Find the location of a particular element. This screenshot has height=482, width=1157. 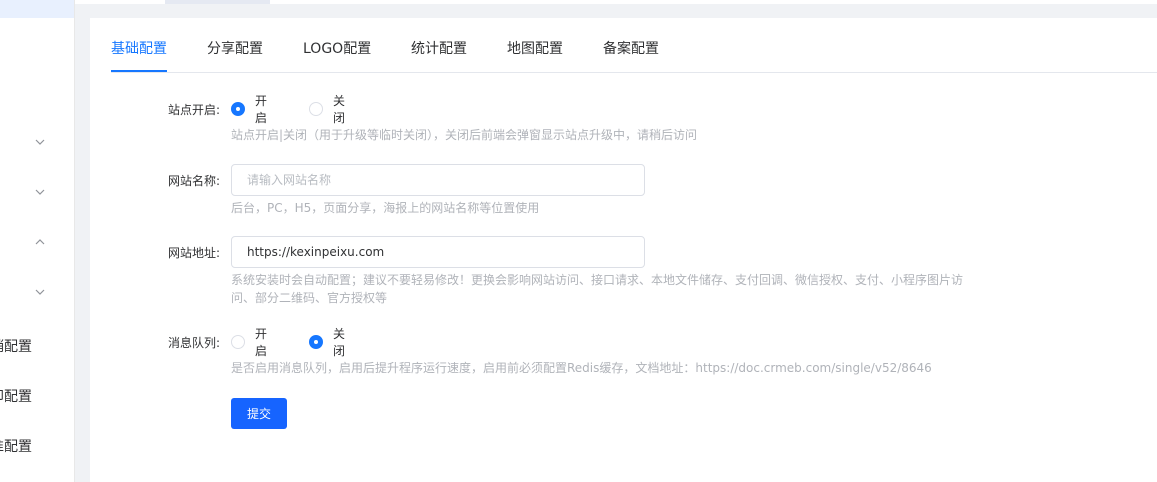

queue-radio-off: 关闭 is located at coordinates (327, 342).